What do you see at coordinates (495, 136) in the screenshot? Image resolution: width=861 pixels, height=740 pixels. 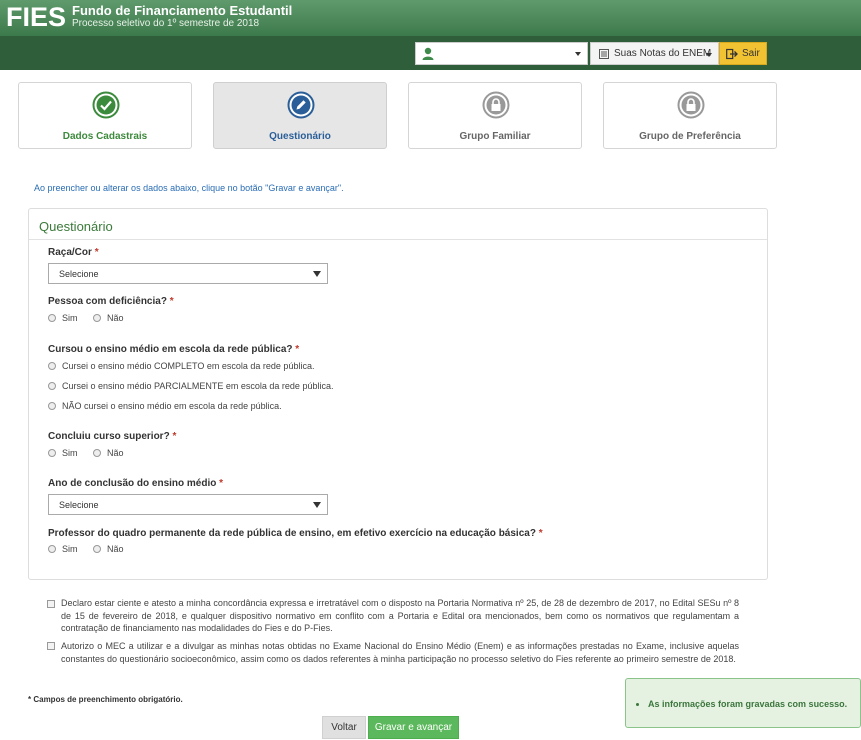 I see `step-label: Grupo Familiar` at bounding box center [495, 136].